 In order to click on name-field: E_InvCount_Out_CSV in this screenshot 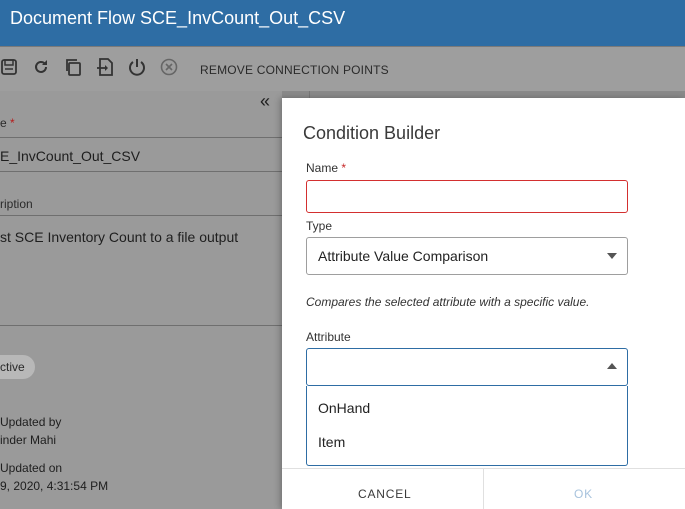, I will do `click(70, 156)`.